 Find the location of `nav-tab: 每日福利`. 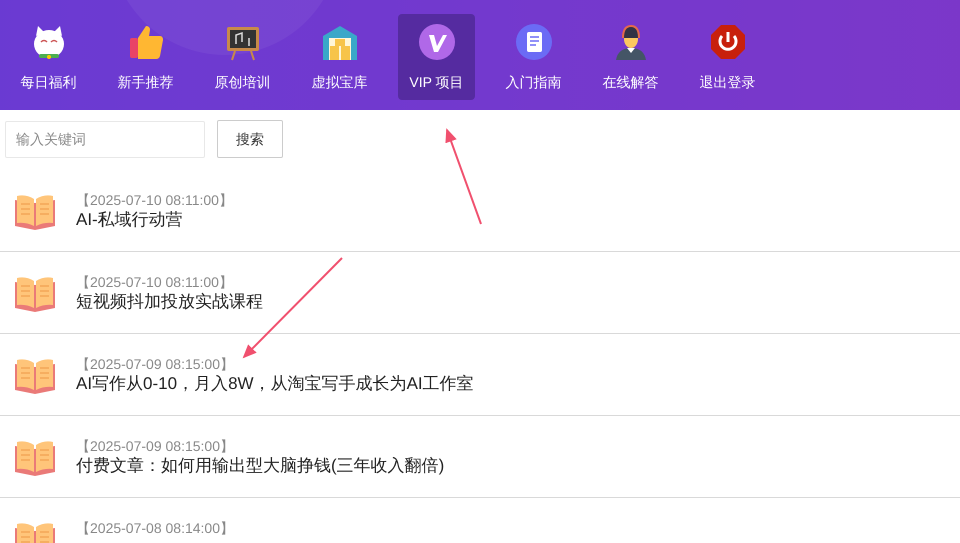

nav-tab: 每日福利 is located at coordinates (48, 57).